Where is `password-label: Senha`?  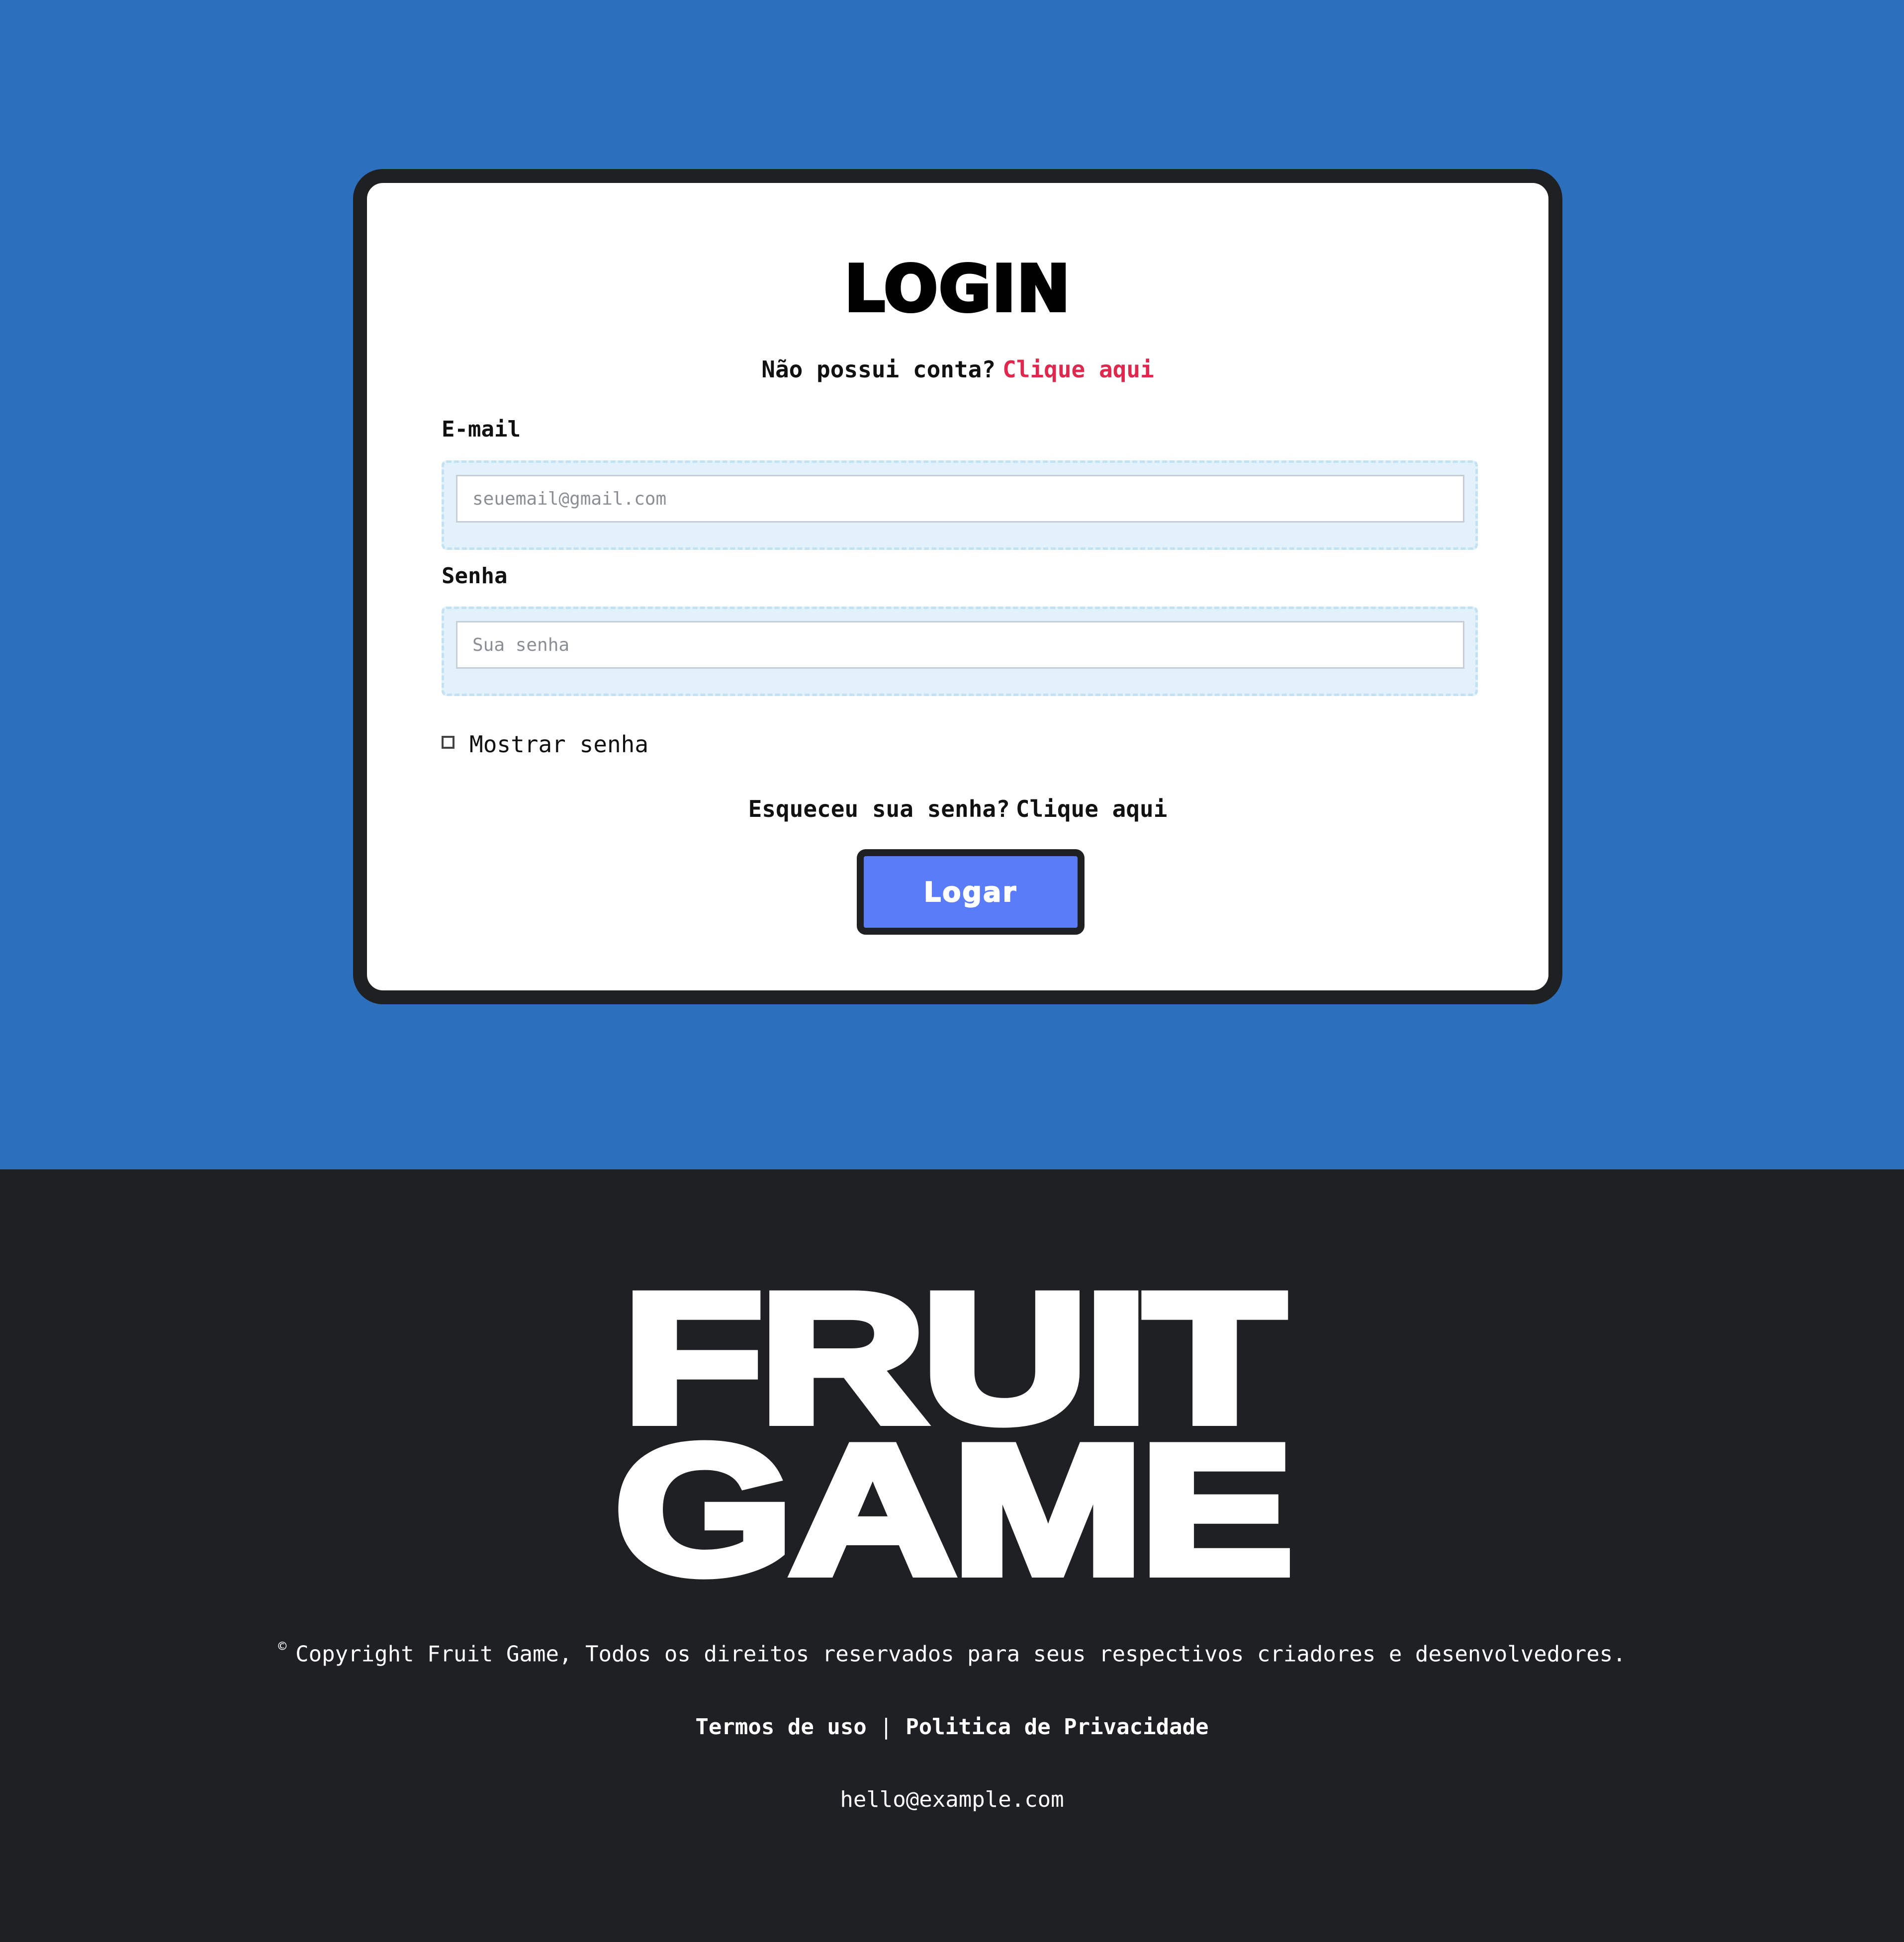
password-label: Senha is located at coordinates (475, 576).